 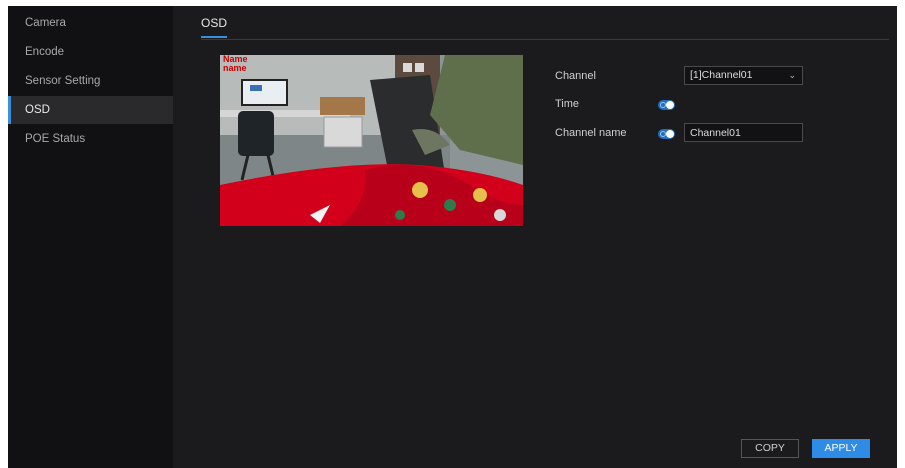 What do you see at coordinates (721, 75) in the screenshot?
I see `channel-select-value: [1]Channel01` at bounding box center [721, 75].